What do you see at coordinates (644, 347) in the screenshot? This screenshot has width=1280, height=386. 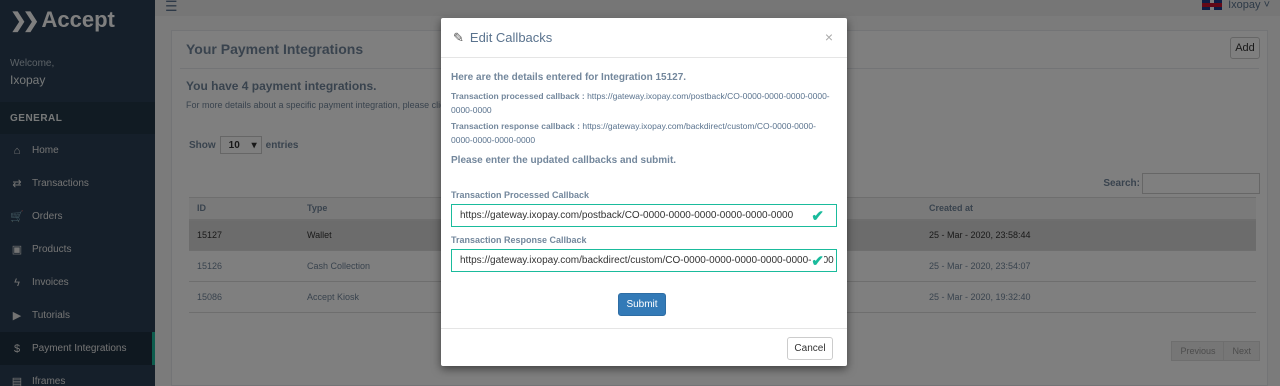 I see `modal-footer: Cancel` at bounding box center [644, 347].